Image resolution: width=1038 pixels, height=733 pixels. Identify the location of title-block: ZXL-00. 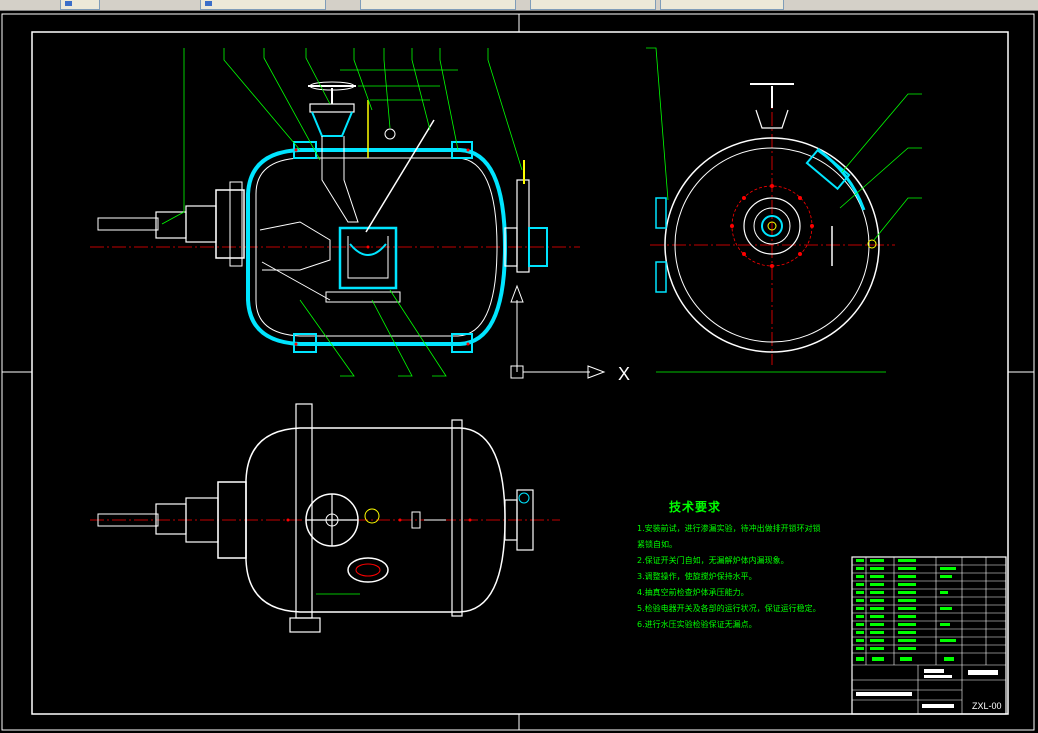
(929, 635).